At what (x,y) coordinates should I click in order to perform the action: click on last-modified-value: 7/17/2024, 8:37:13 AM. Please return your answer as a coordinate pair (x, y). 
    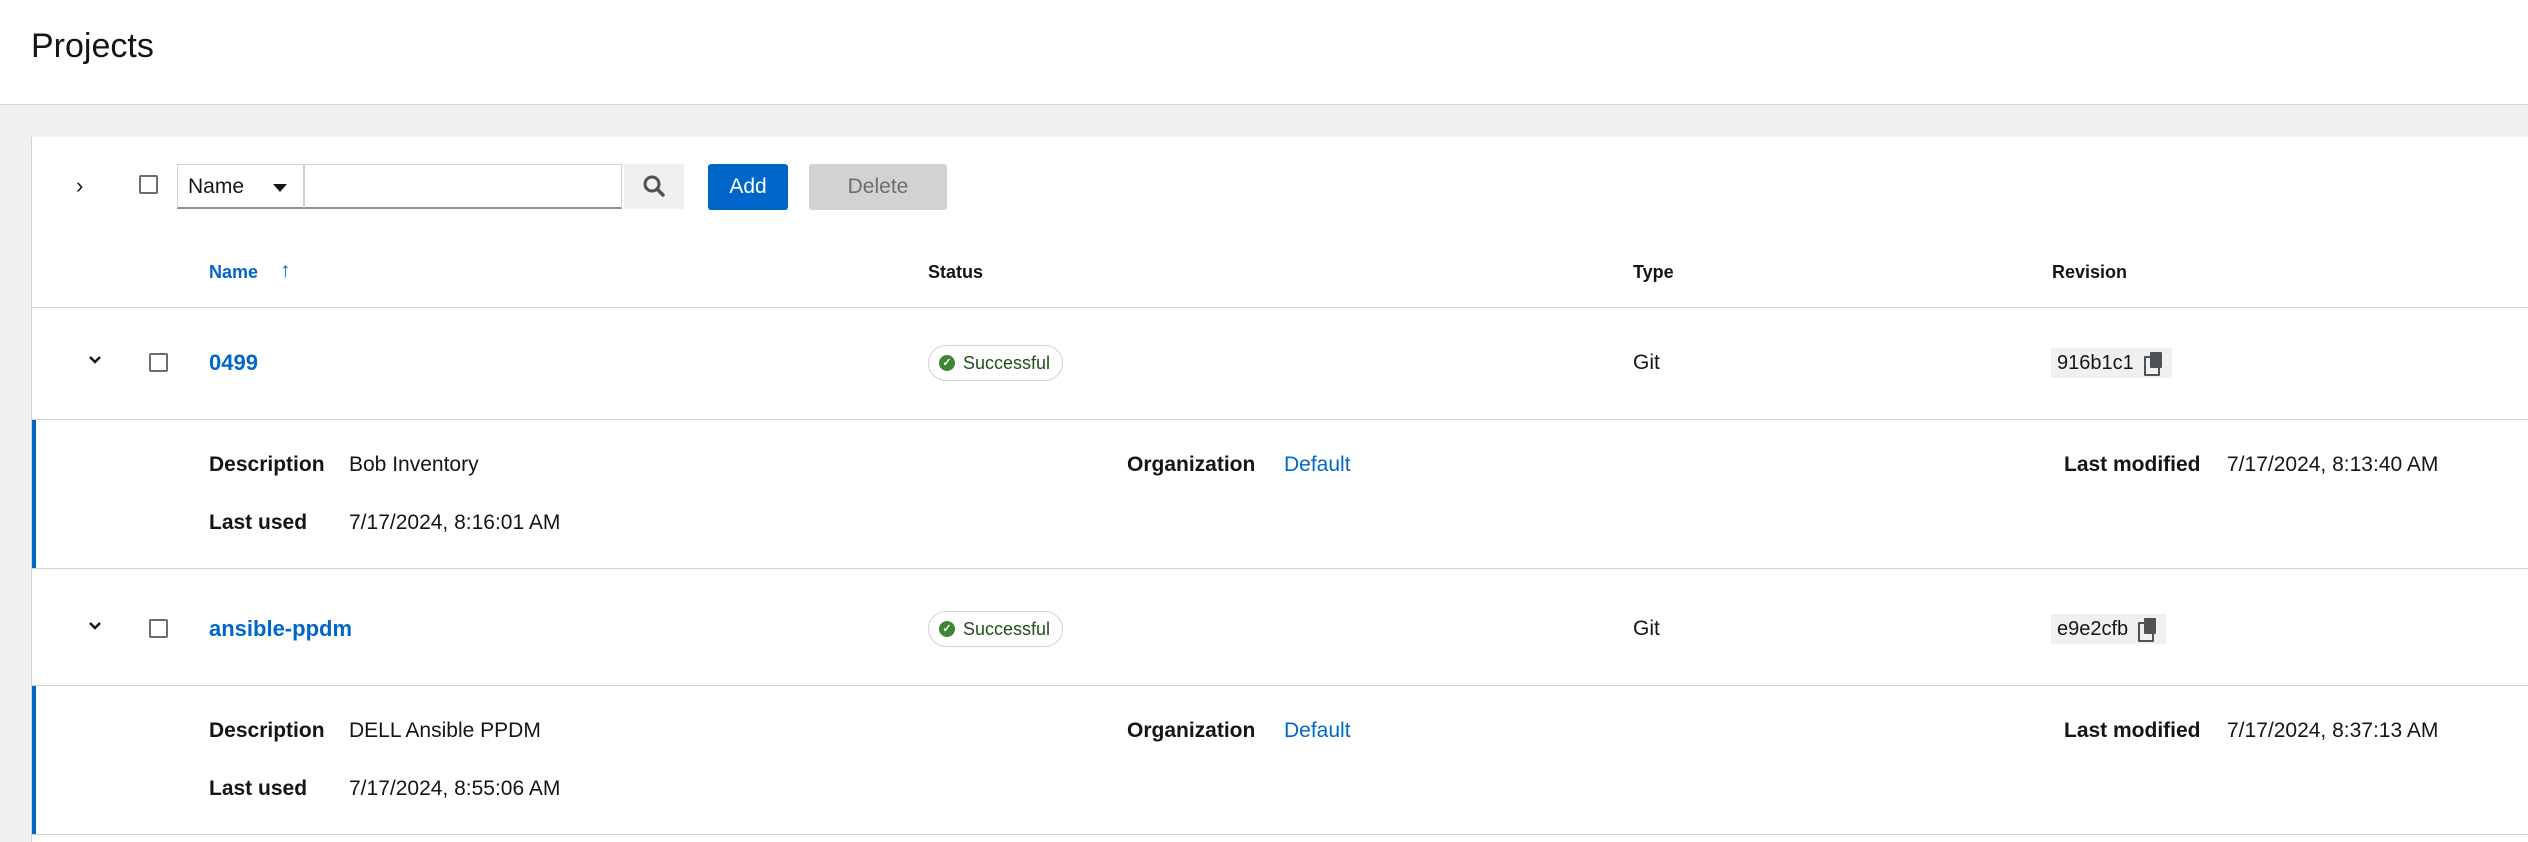
    Looking at the image, I should click on (2333, 730).